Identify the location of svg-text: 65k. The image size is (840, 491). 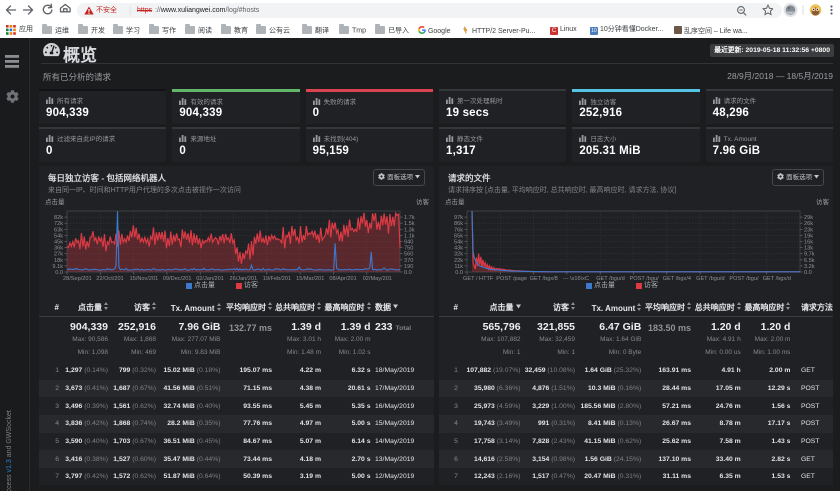
(458, 236).